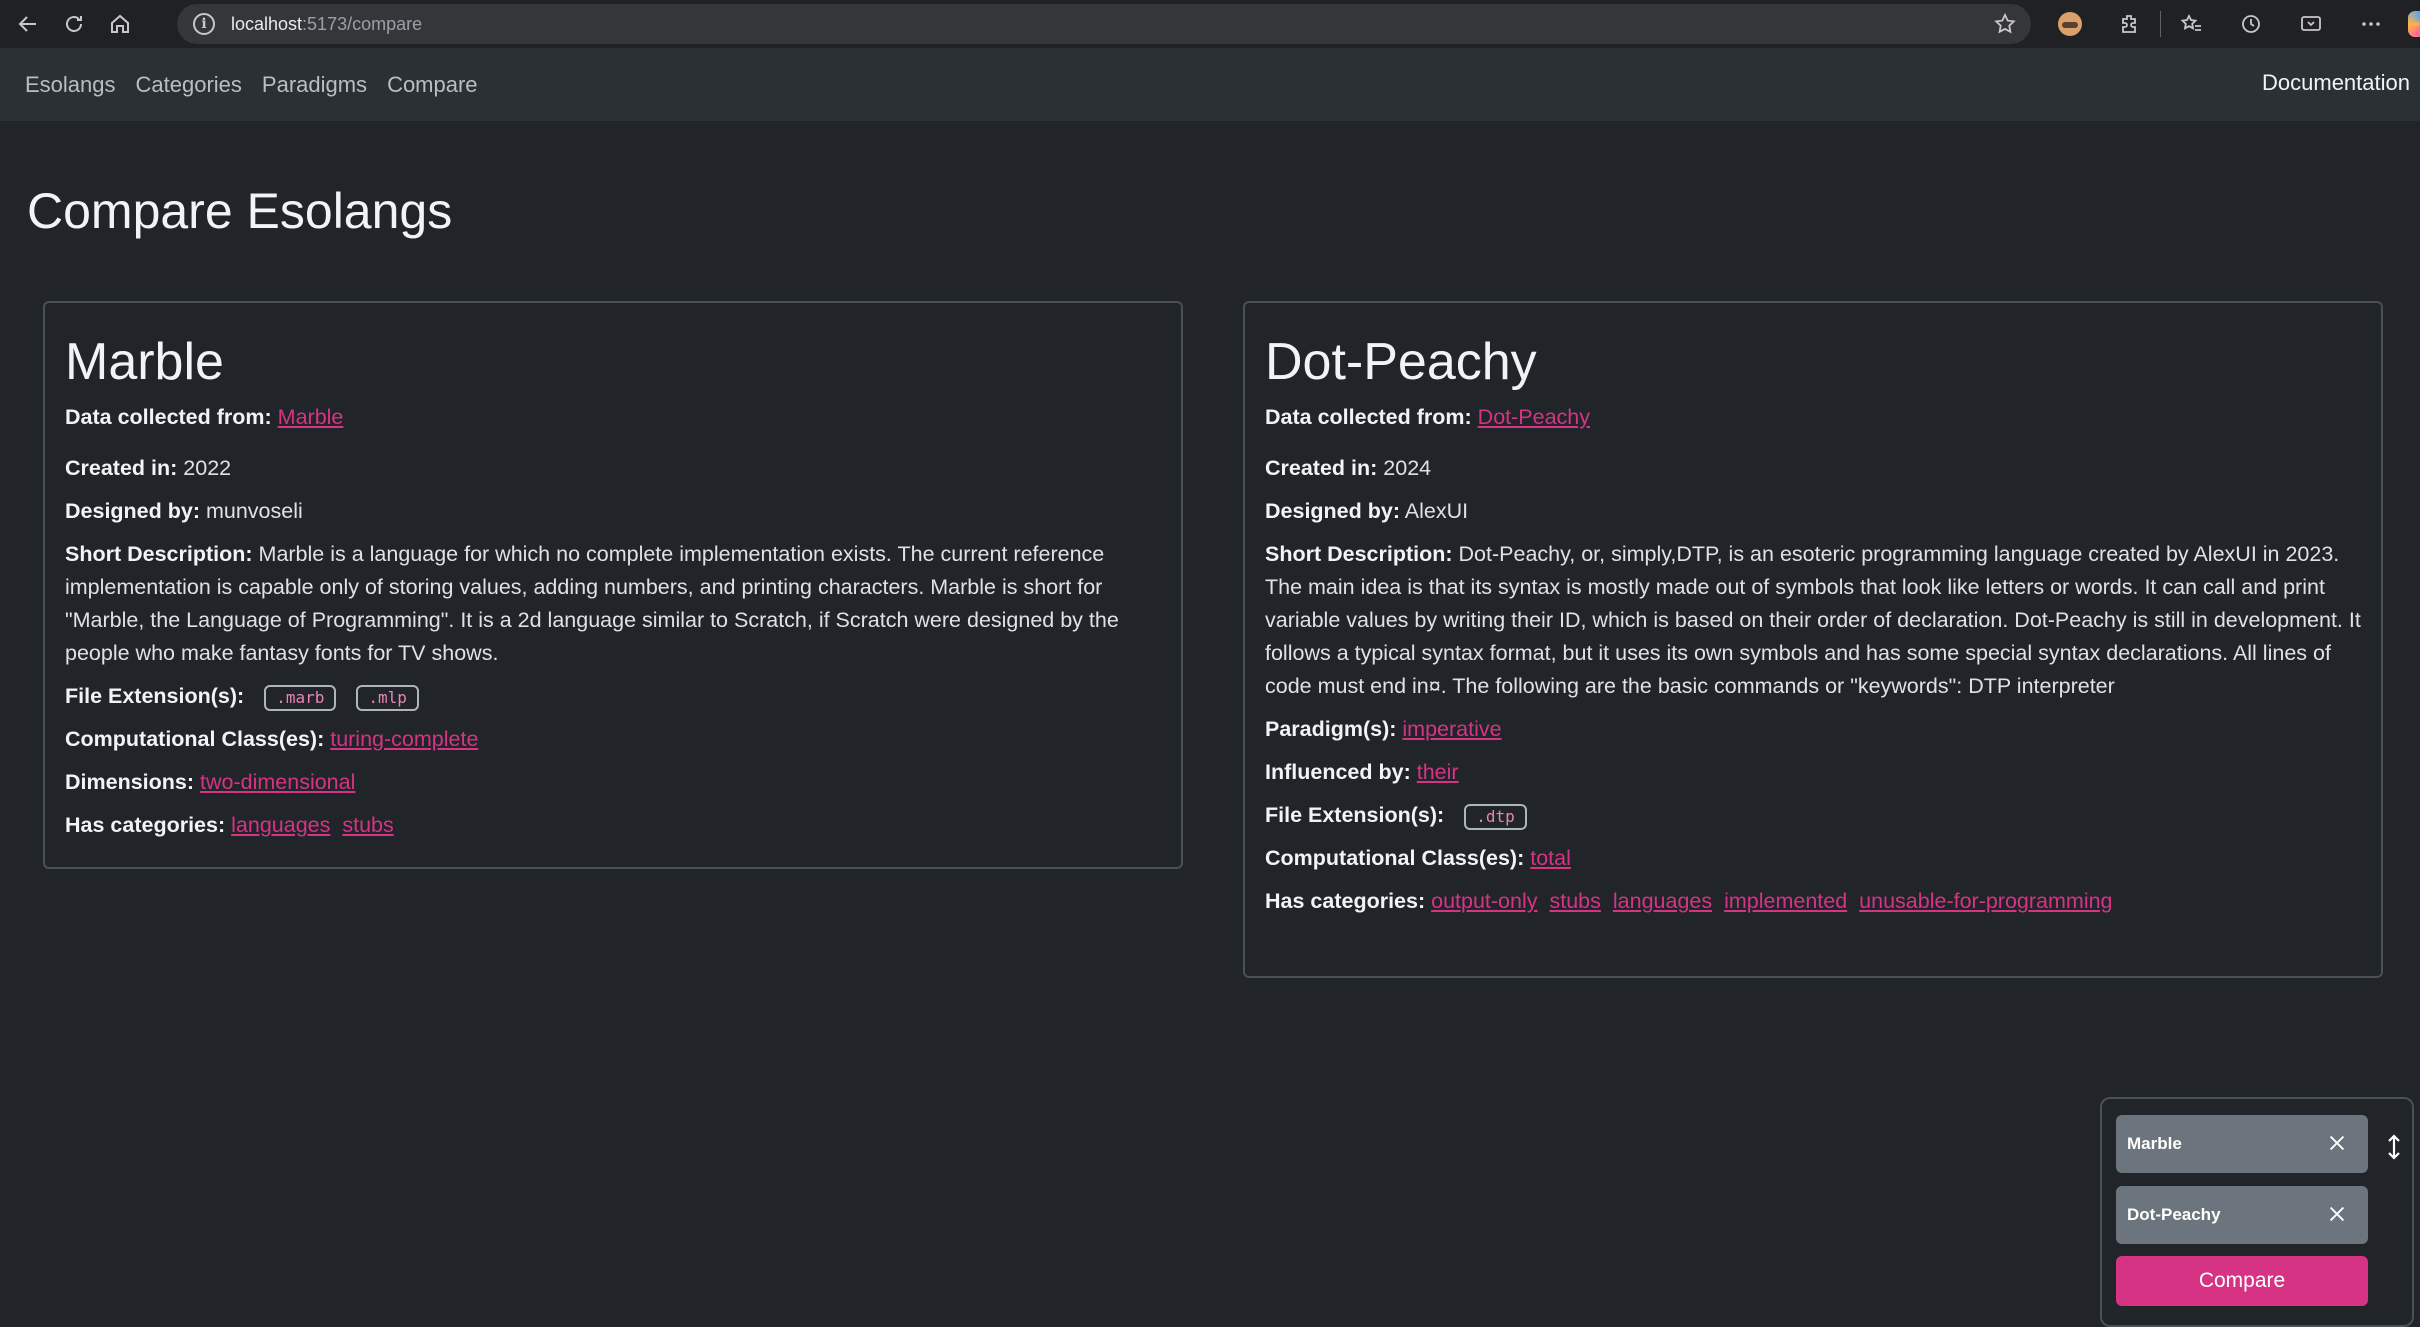 Image resolution: width=2420 pixels, height=1327 pixels. I want to click on history-icon, so click(2251, 24).